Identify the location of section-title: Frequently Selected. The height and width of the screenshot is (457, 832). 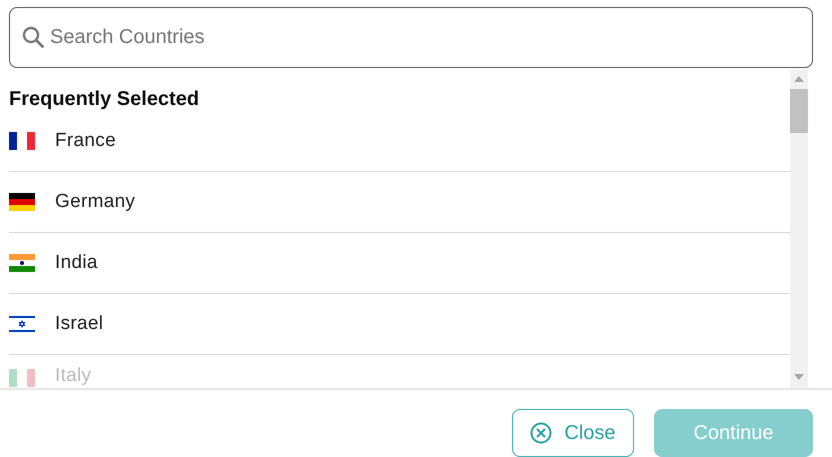
(104, 99).